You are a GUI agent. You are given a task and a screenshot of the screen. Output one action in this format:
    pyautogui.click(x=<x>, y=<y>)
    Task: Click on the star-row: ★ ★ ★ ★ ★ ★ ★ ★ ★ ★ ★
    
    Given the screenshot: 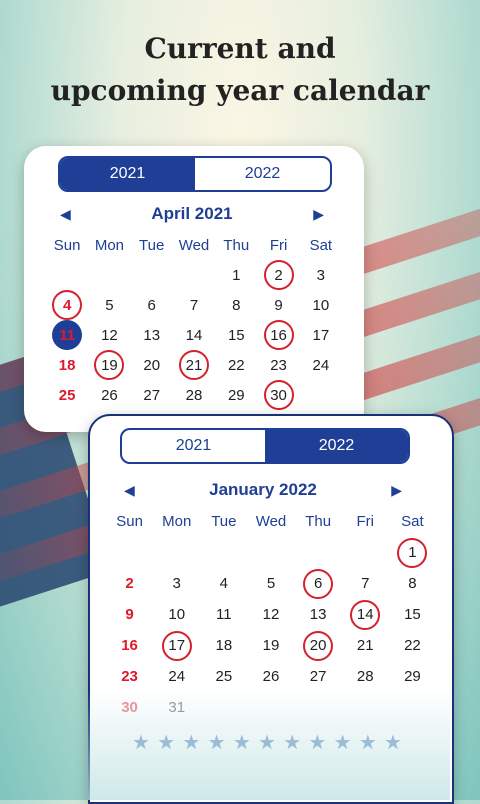 What is the action you would take?
    pyautogui.click(x=267, y=742)
    